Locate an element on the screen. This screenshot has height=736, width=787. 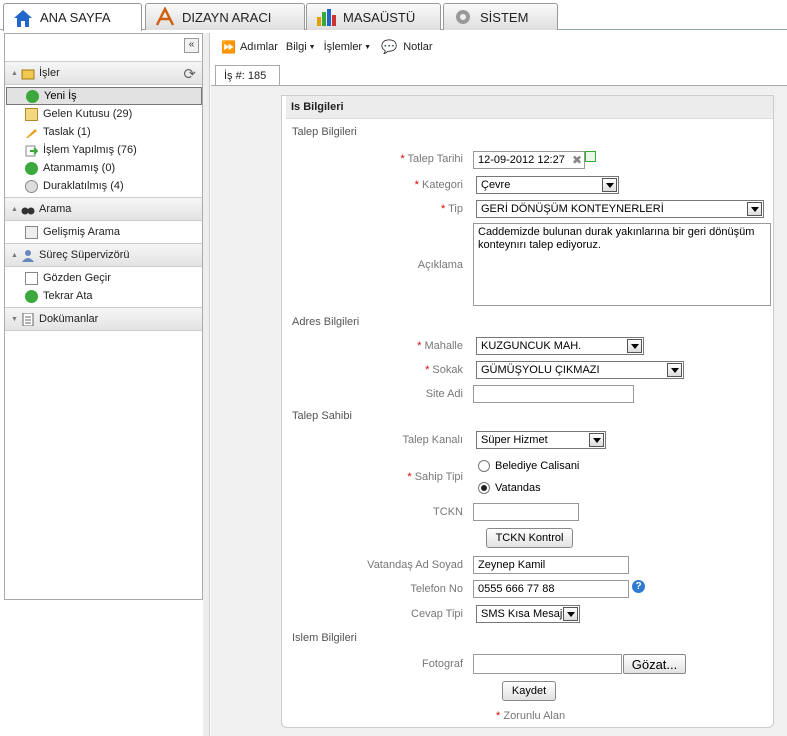
refresh-icon is located at coordinates (31, 168).